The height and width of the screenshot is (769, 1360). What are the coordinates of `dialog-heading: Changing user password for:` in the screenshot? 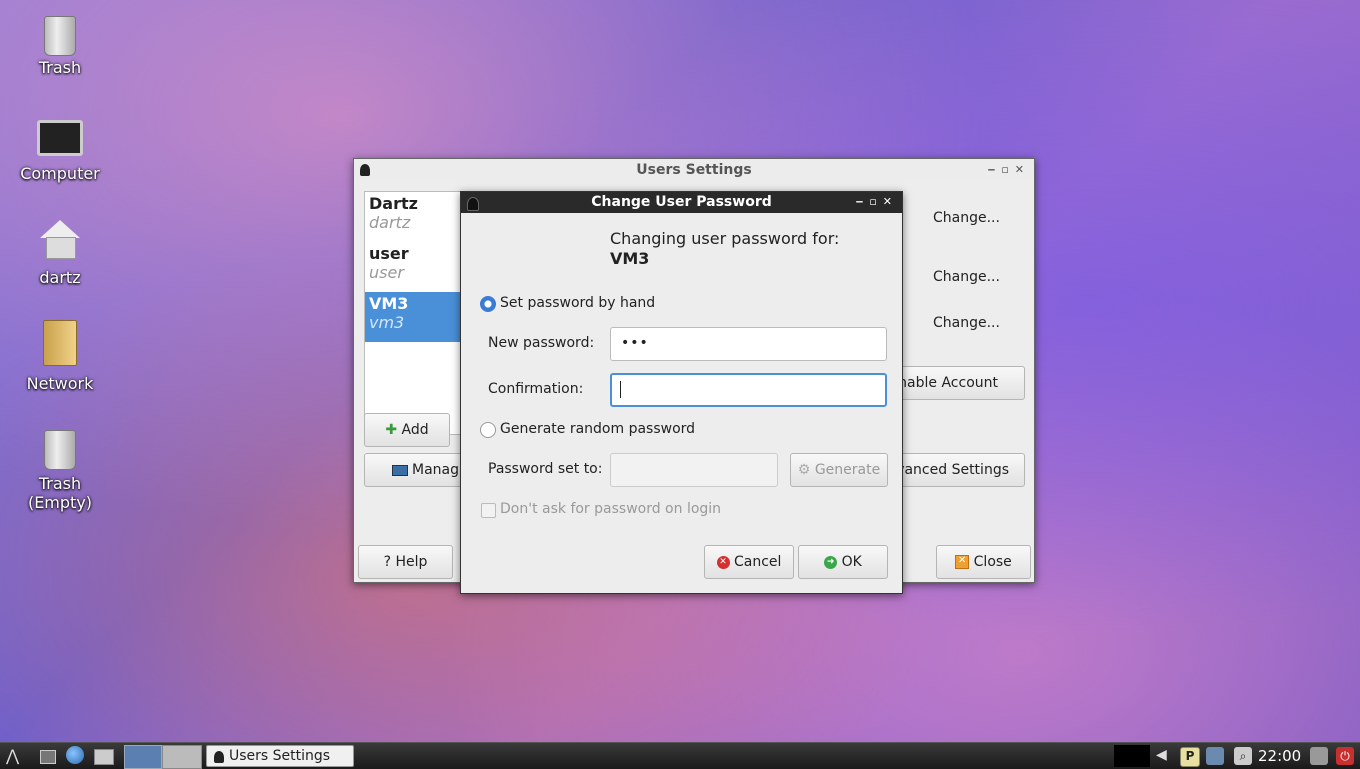 It's located at (725, 238).